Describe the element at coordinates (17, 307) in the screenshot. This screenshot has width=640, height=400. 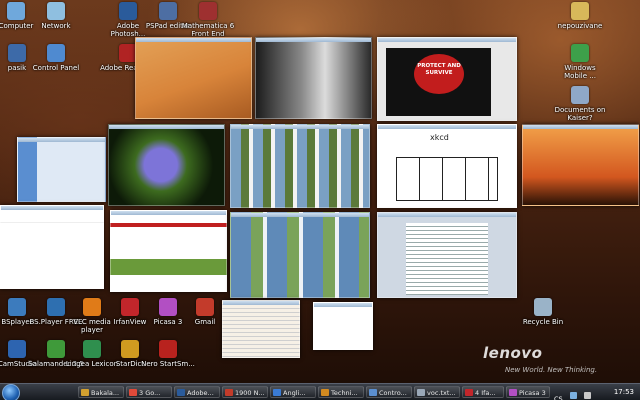
I see `bsplayer-glyph` at that location.